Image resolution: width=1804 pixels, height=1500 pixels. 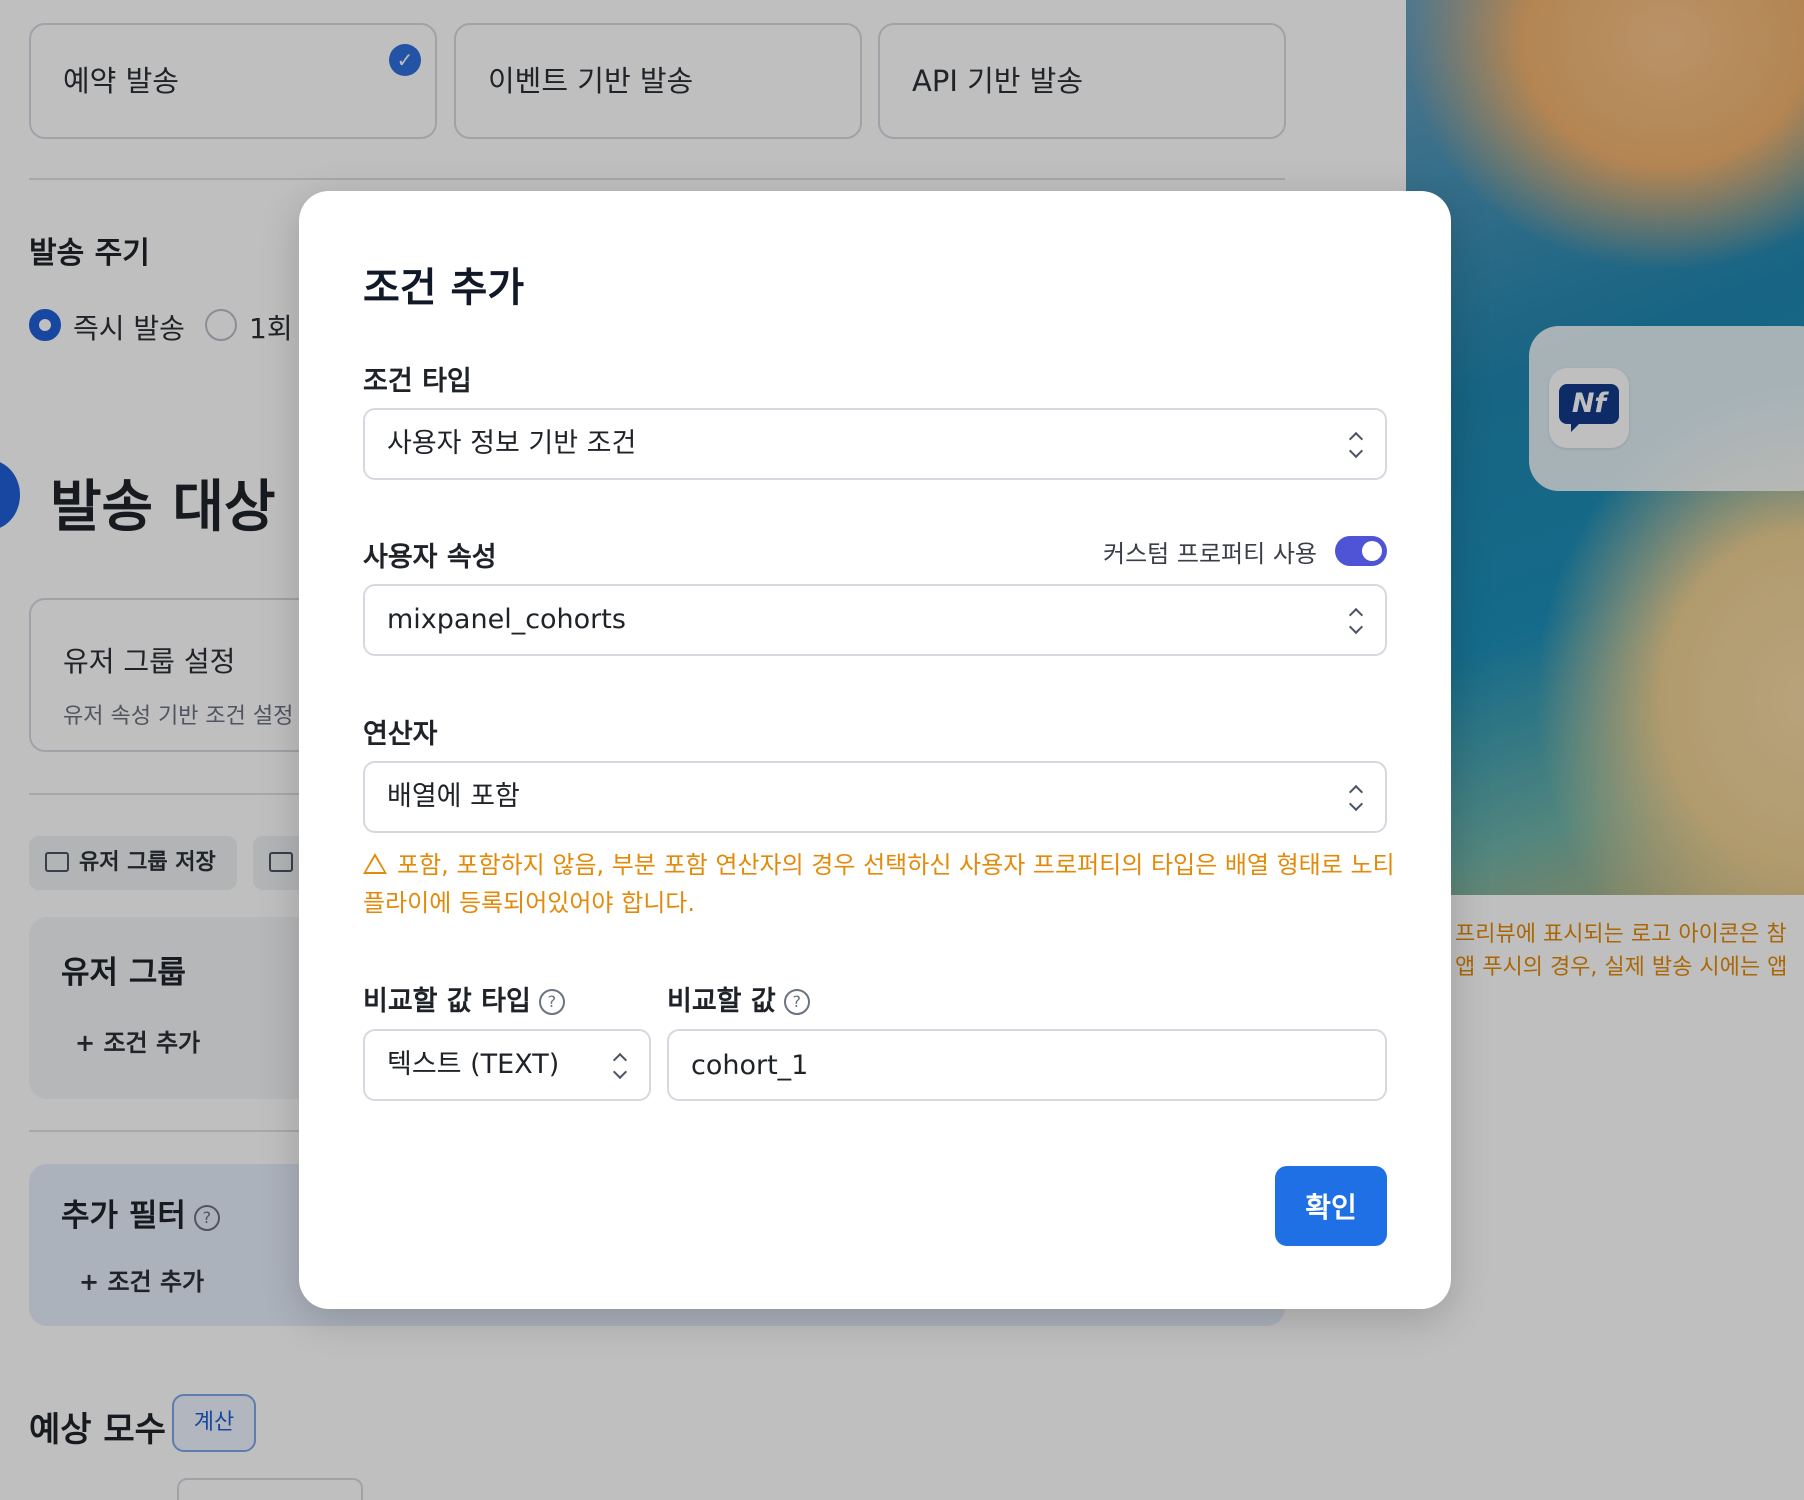 What do you see at coordinates (512, 443) in the screenshot?
I see `condition-type-value: 사용자 정보 기반 조건` at bounding box center [512, 443].